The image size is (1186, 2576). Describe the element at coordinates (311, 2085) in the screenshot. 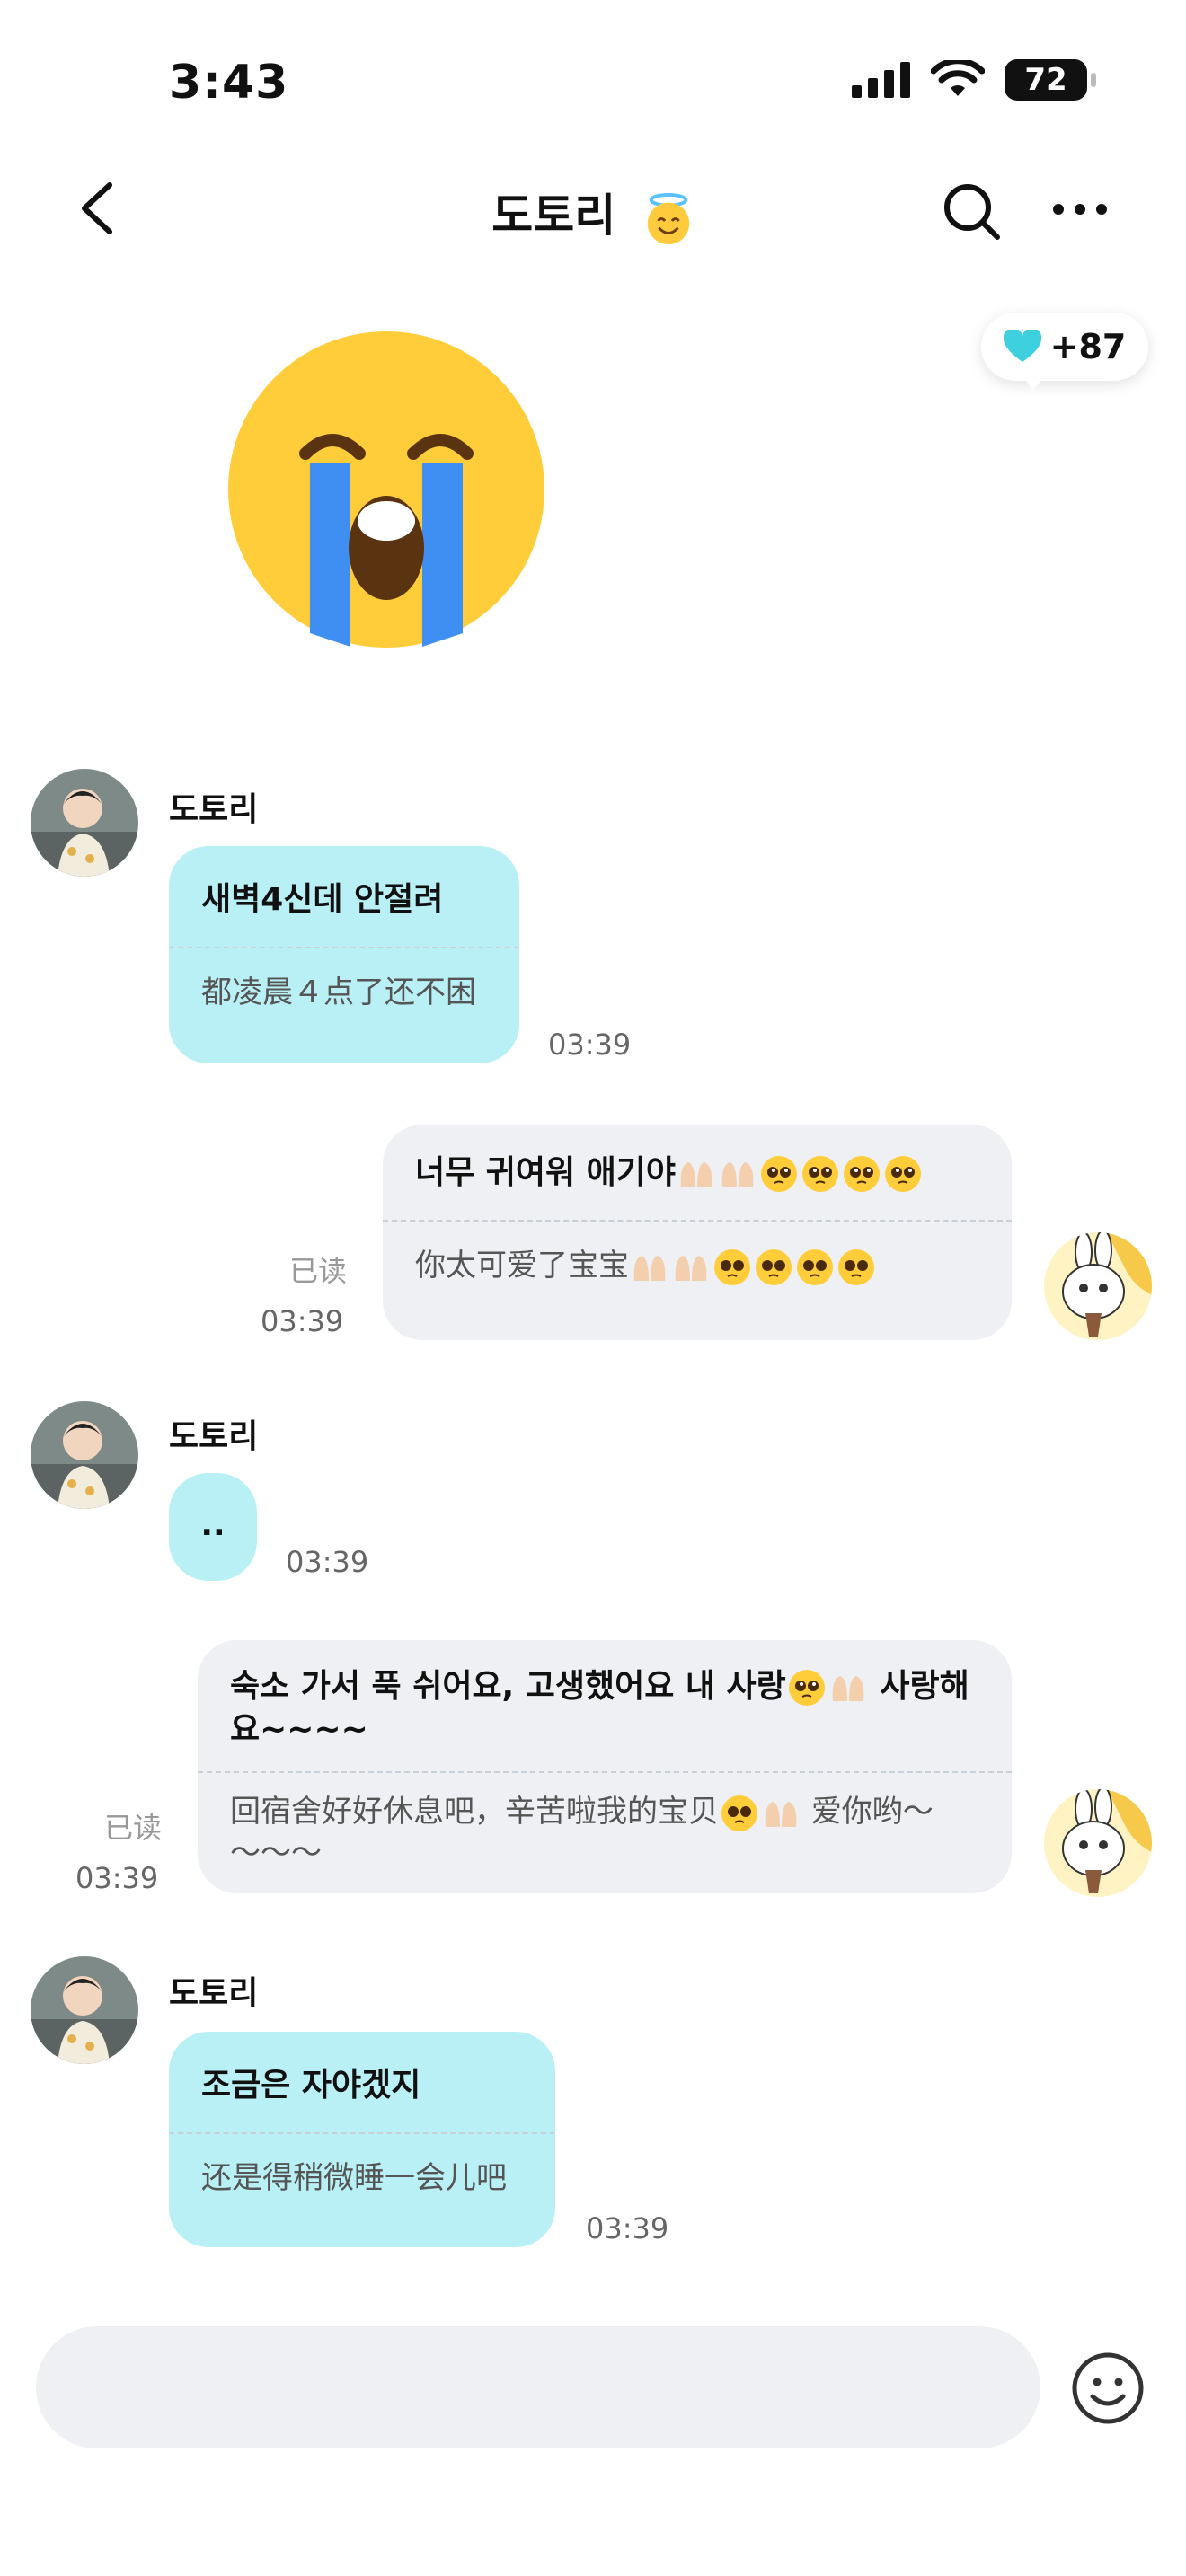

I see `message-text: 조금은 자야겠지` at that location.